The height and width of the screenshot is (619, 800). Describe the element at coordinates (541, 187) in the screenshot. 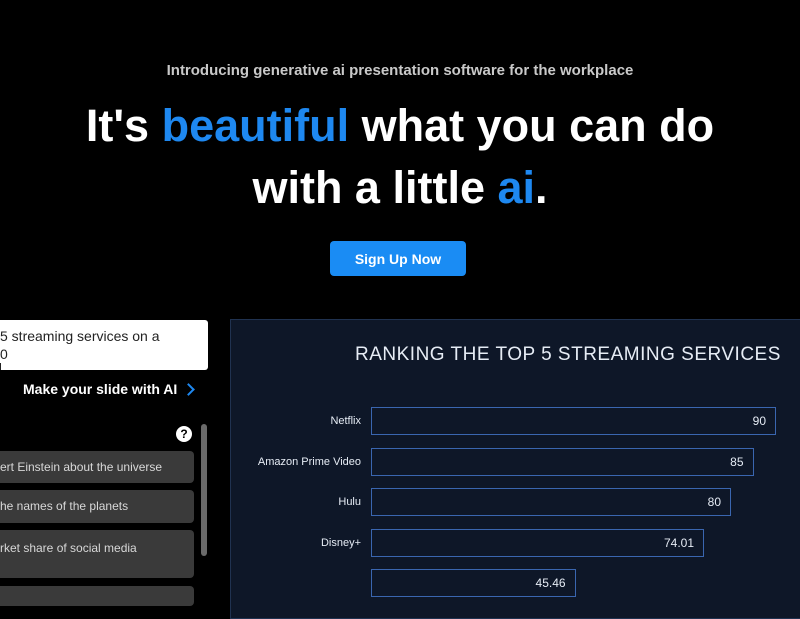

I see `headline-text: .` at that location.